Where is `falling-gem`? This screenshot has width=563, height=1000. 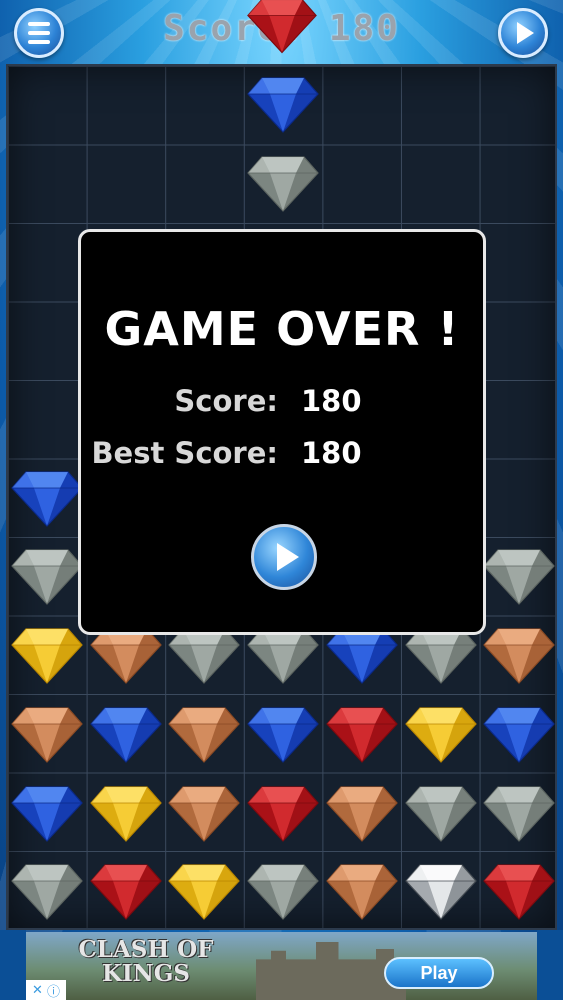 falling-gem is located at coordinates (282, 27).